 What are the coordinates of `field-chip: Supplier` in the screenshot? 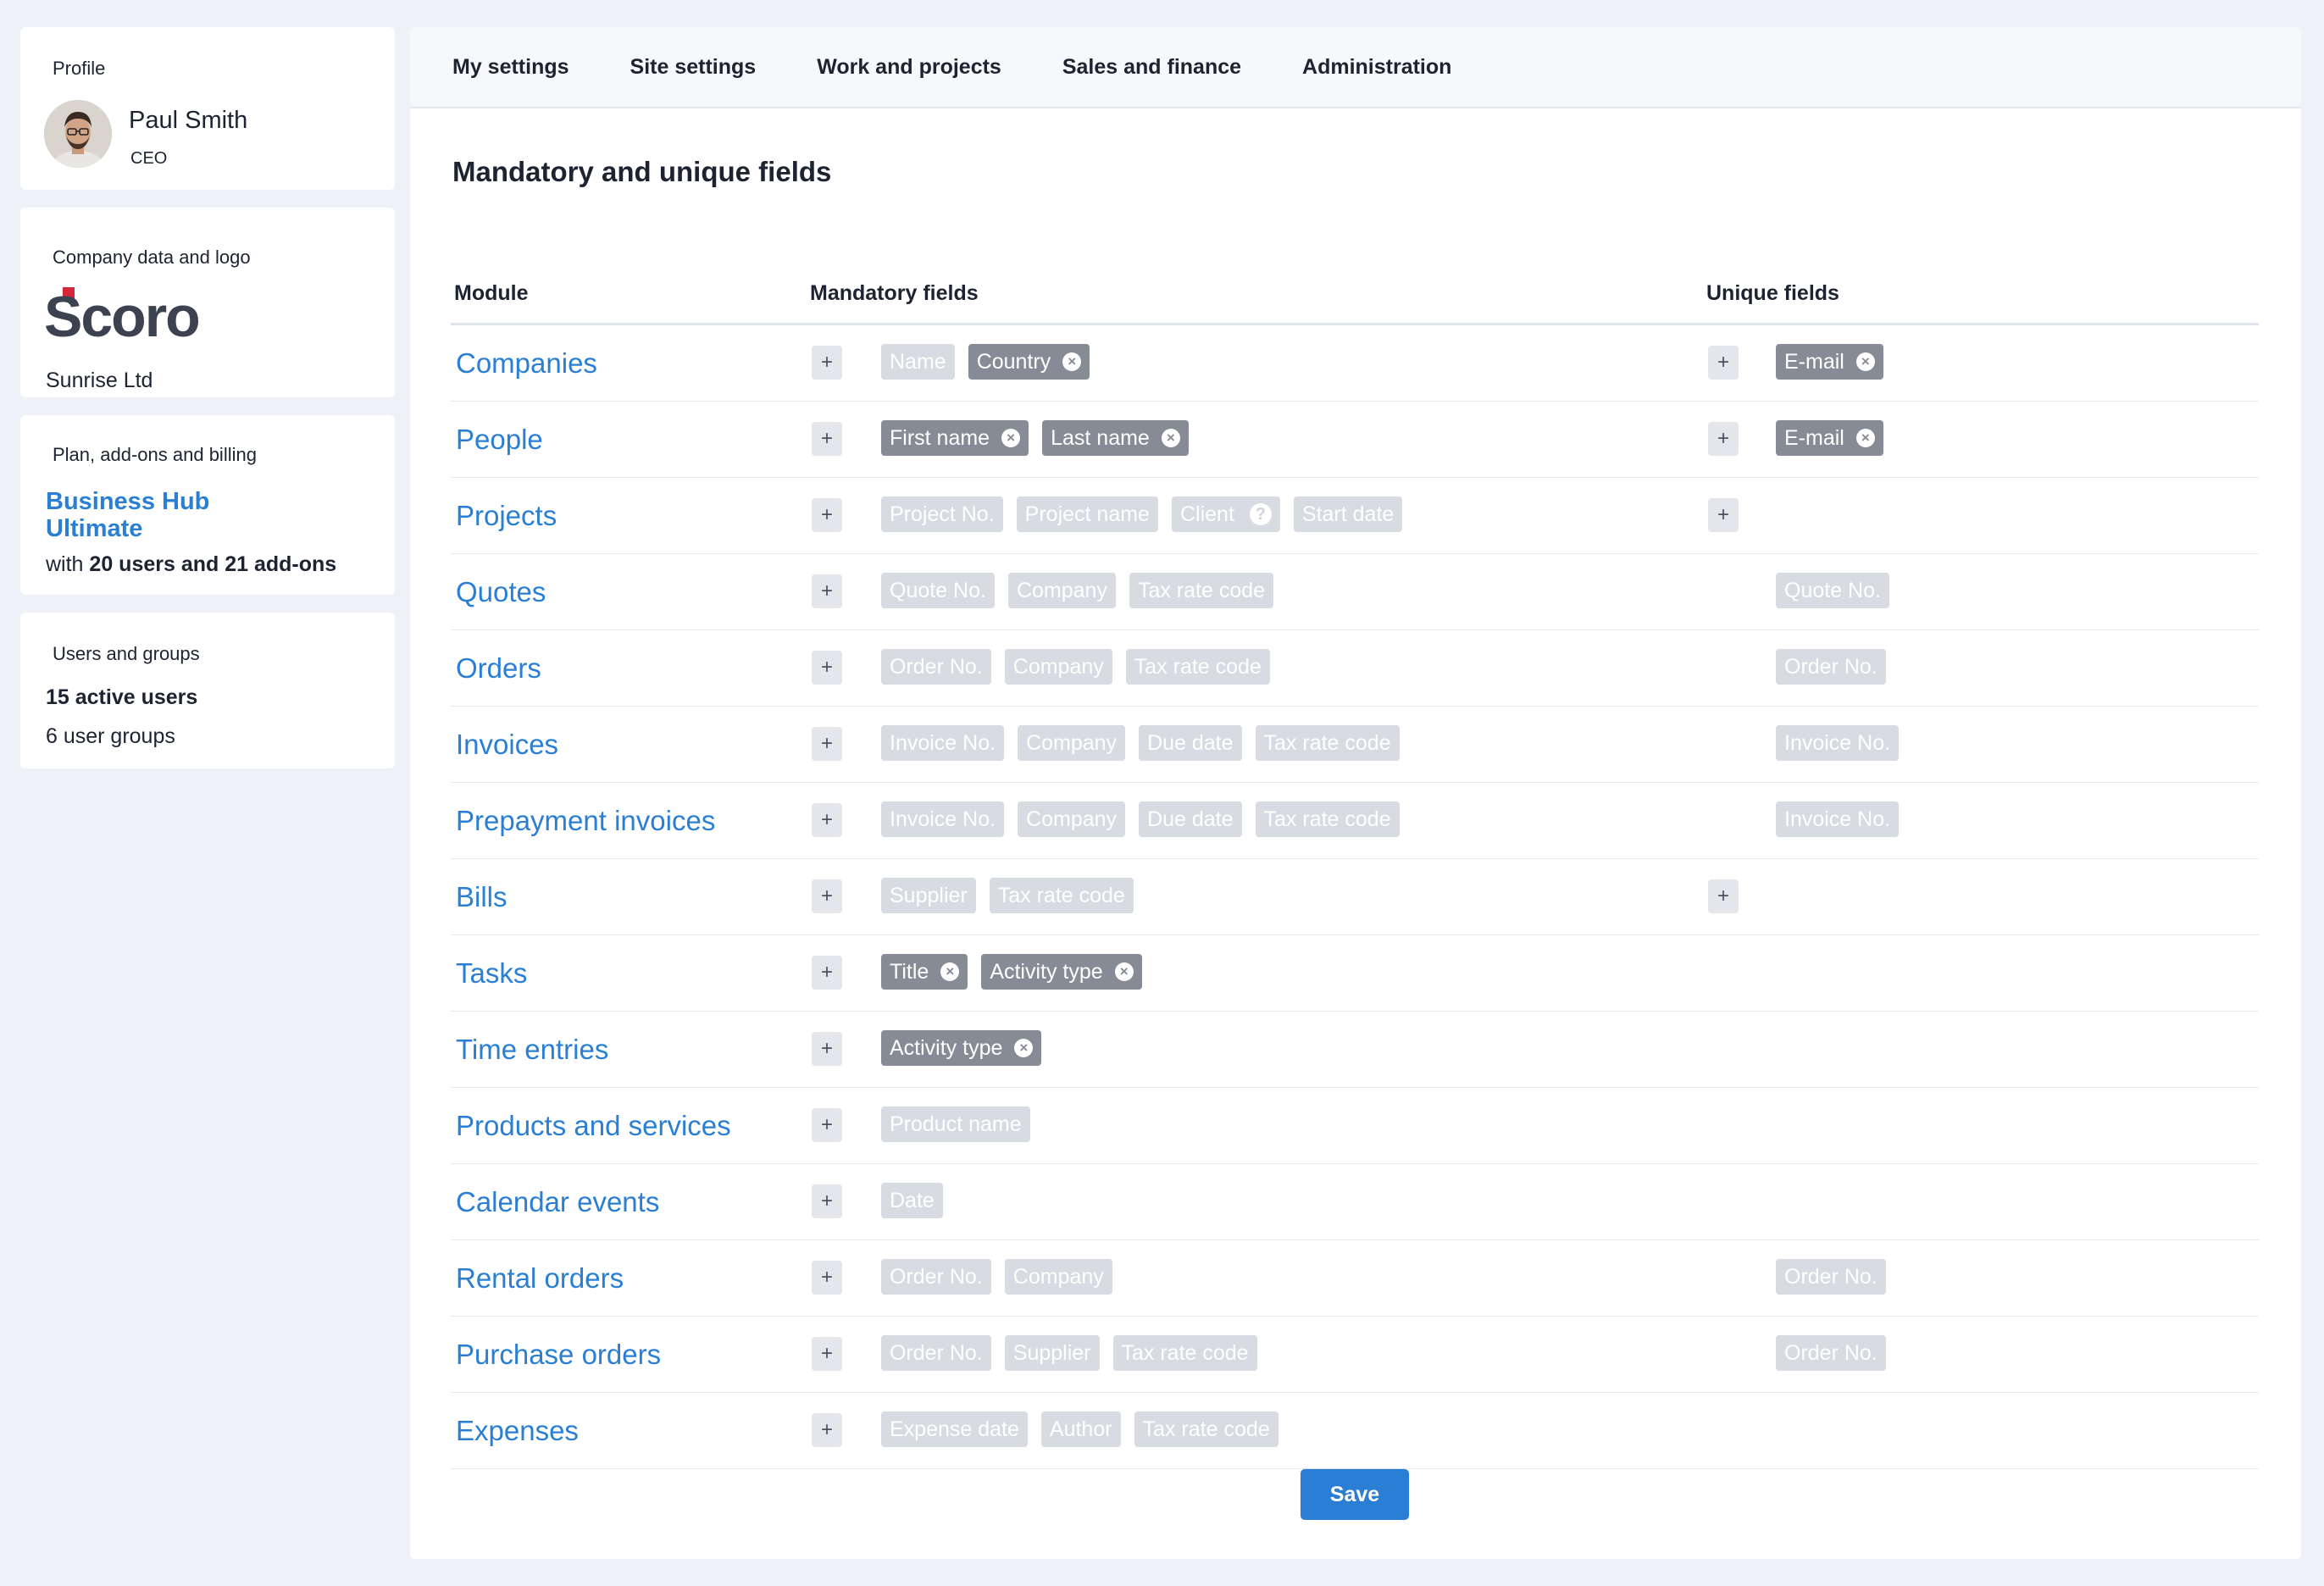 It's located at (1052, 1353).